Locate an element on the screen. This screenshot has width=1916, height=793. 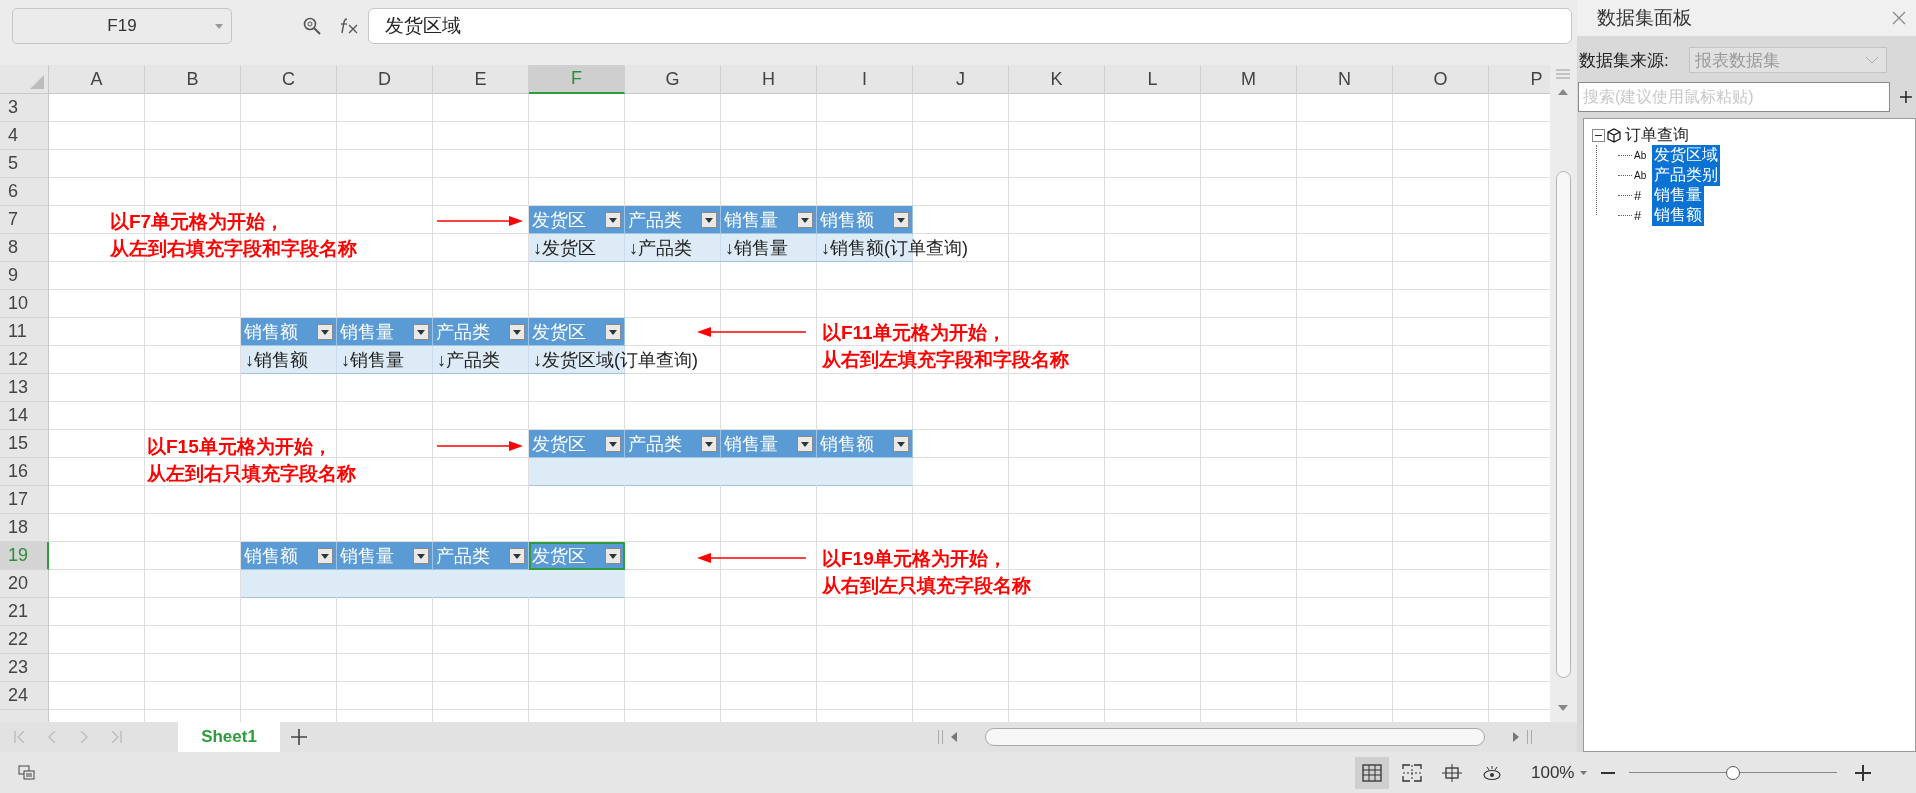
name-box: F19 is located at coordinates (122, 25).